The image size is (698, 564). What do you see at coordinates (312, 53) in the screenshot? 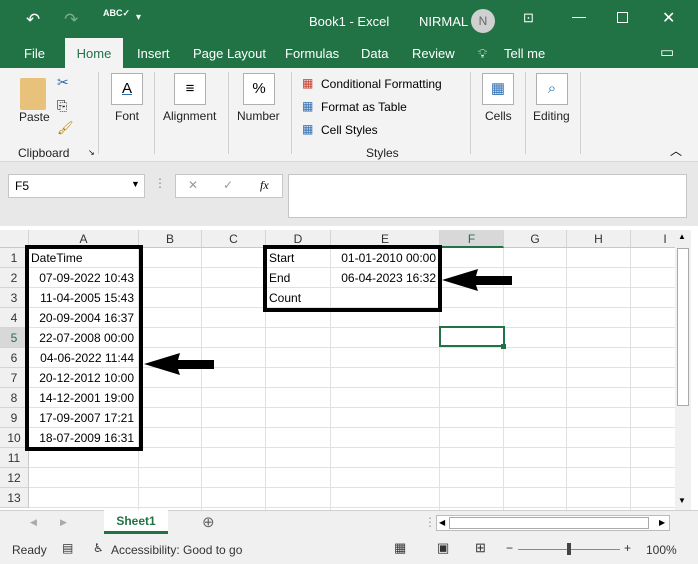
I see `tab-formulas: Formulas` at bounding box center [312, 53].